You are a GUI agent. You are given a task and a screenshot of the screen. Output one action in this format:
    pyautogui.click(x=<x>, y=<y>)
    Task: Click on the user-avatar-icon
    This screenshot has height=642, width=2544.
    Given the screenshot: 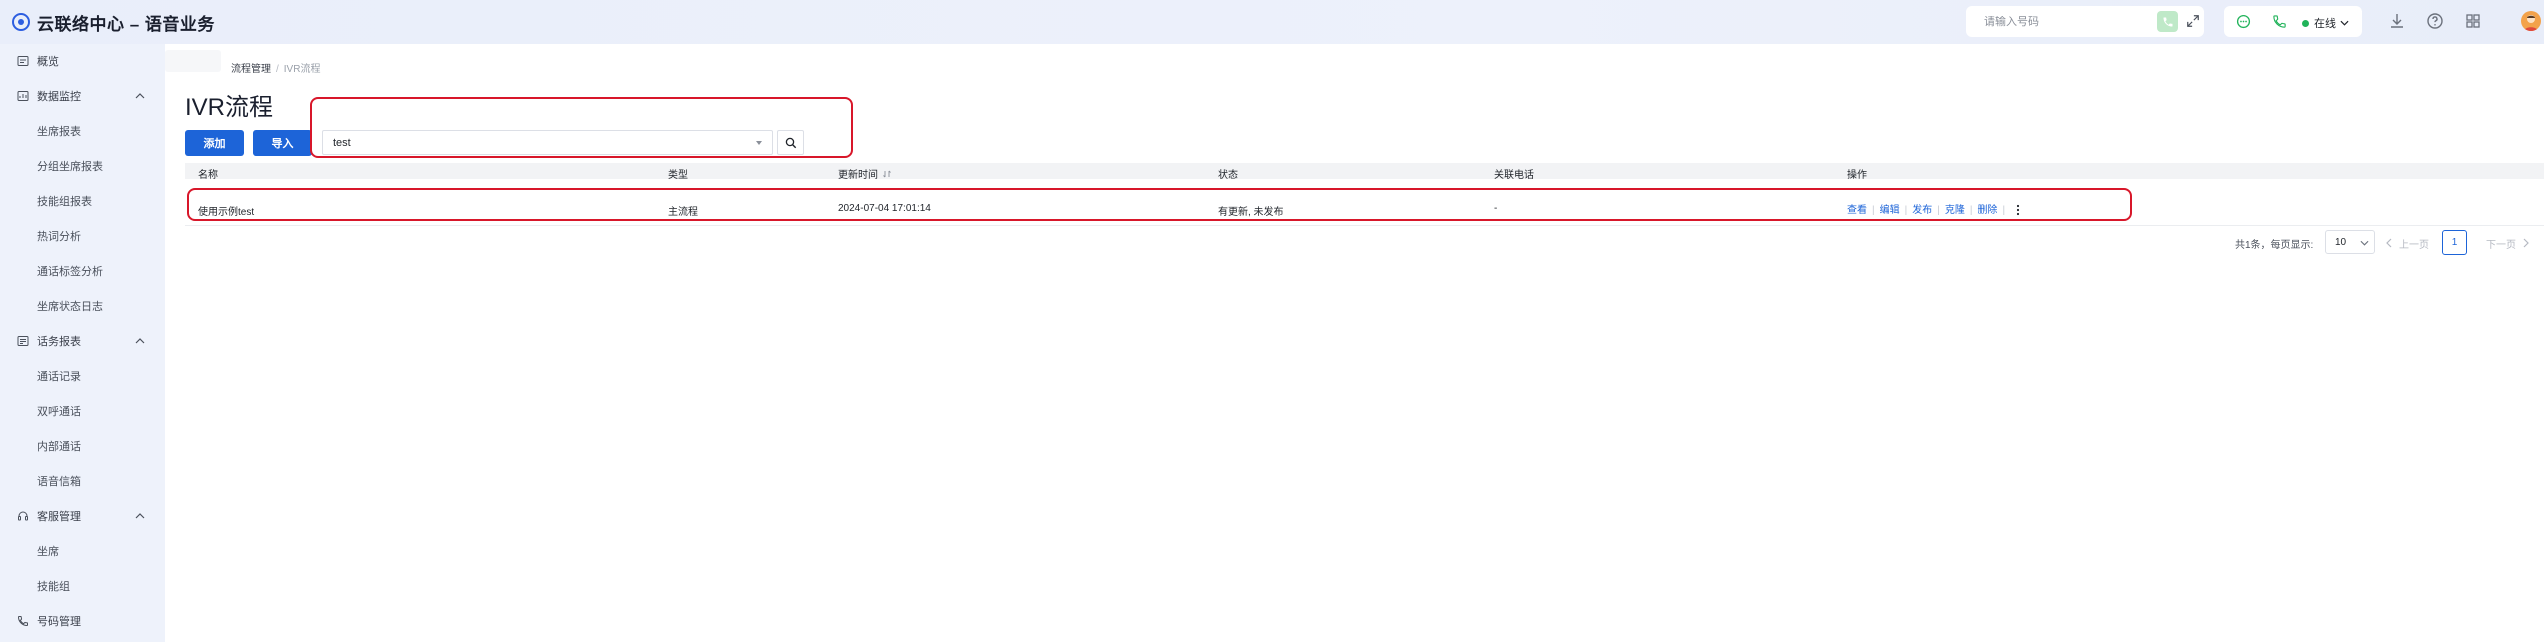 What is the action you would take?
    pyautogui.click(x=2531, y=23)
    